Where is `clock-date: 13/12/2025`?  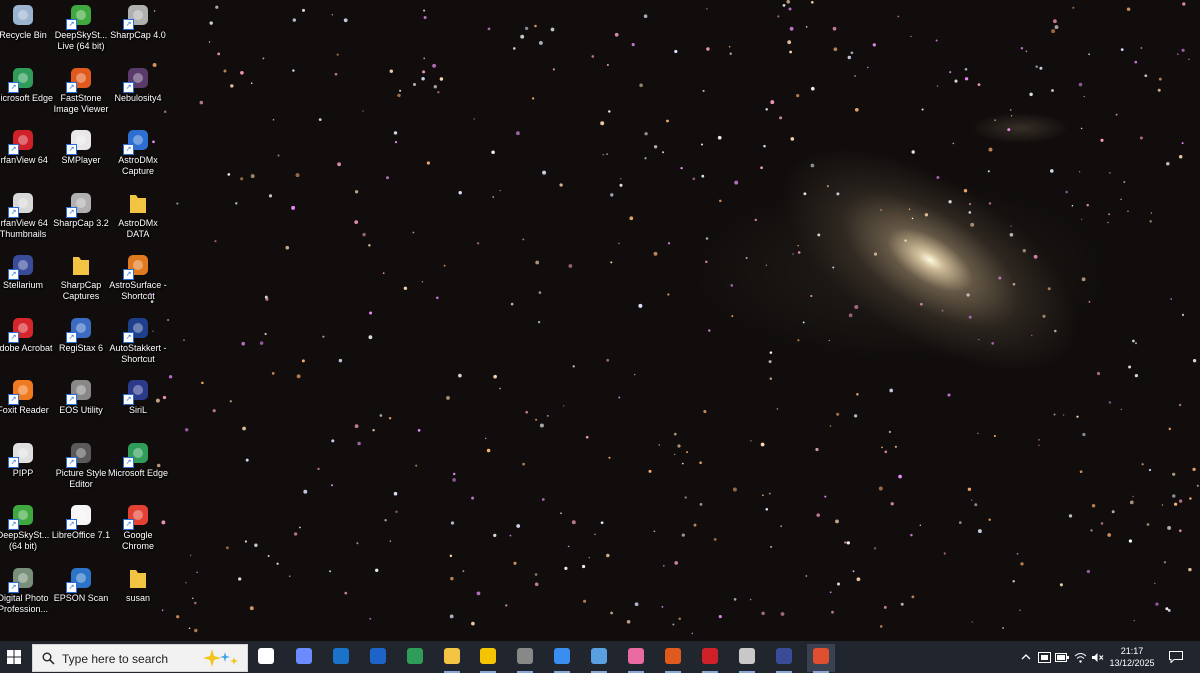
clock-date: 13/12/2025 is located at coordinates (1132, 663).